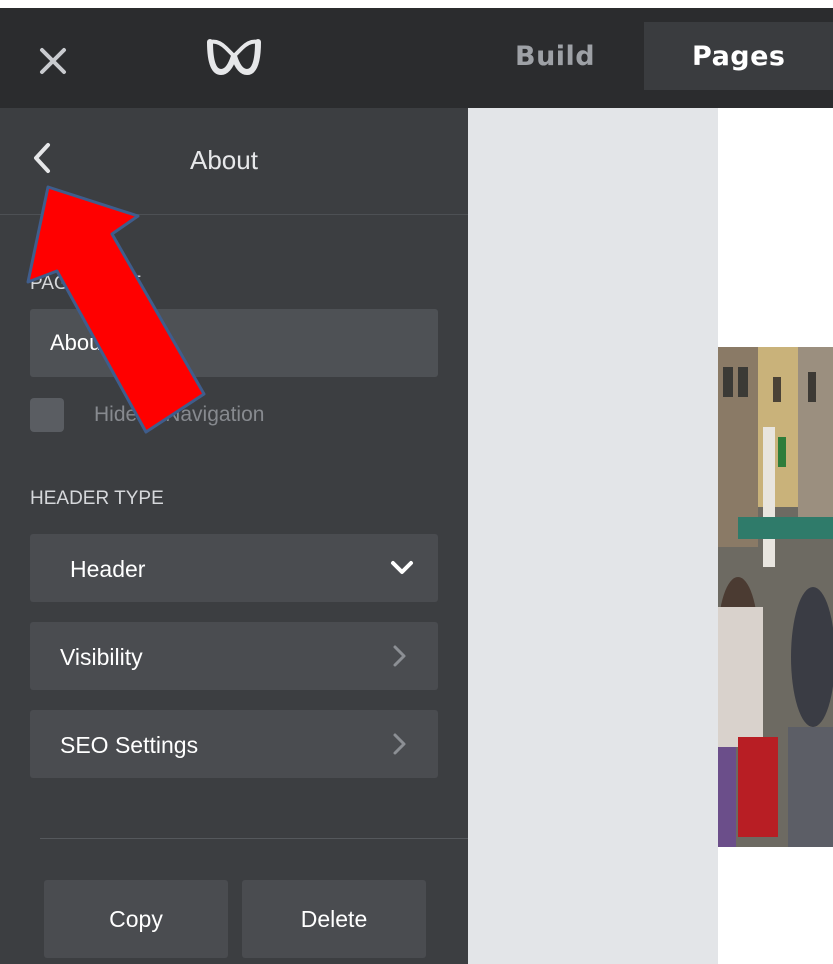  I want to click on delete-button: Delete, so click(334, 919).